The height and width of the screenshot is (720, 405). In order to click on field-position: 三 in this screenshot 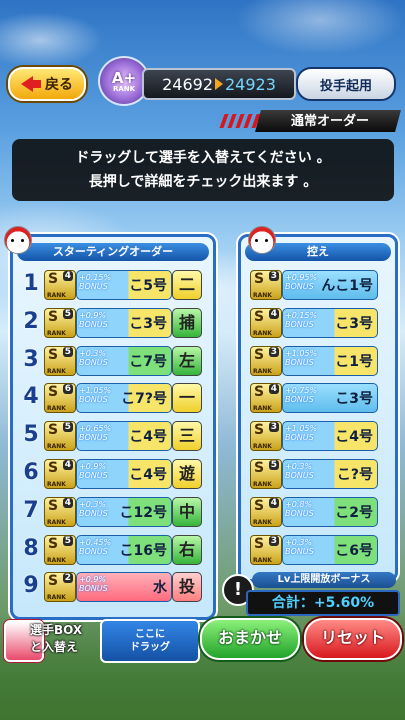, I will do `click(187, 436)`.